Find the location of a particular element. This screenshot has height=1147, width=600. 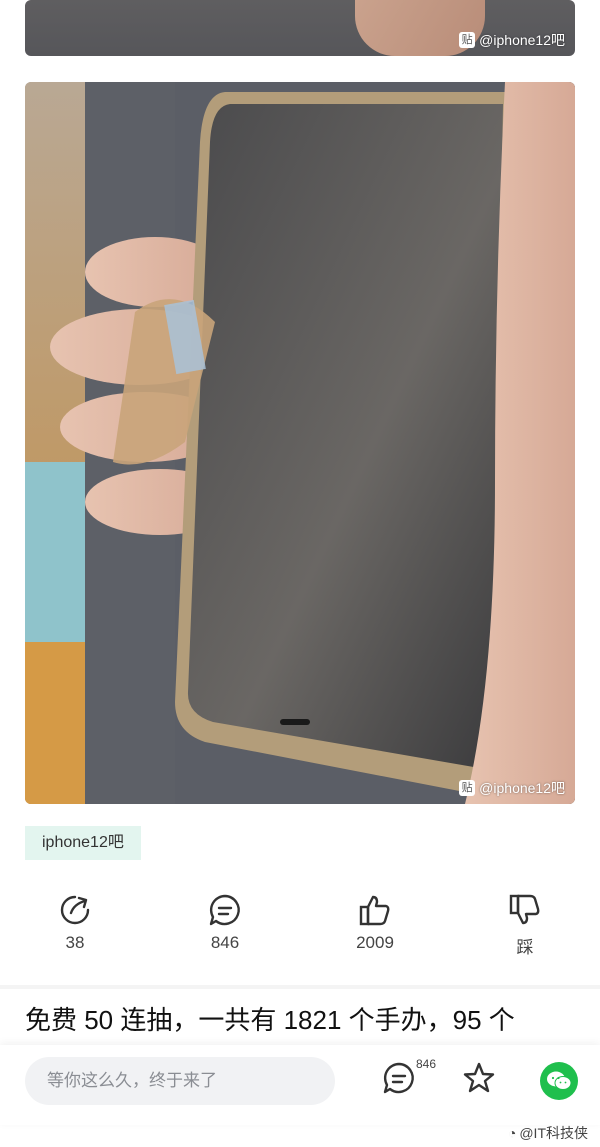

comment-button: 846 is located at coordinates (225, 923).